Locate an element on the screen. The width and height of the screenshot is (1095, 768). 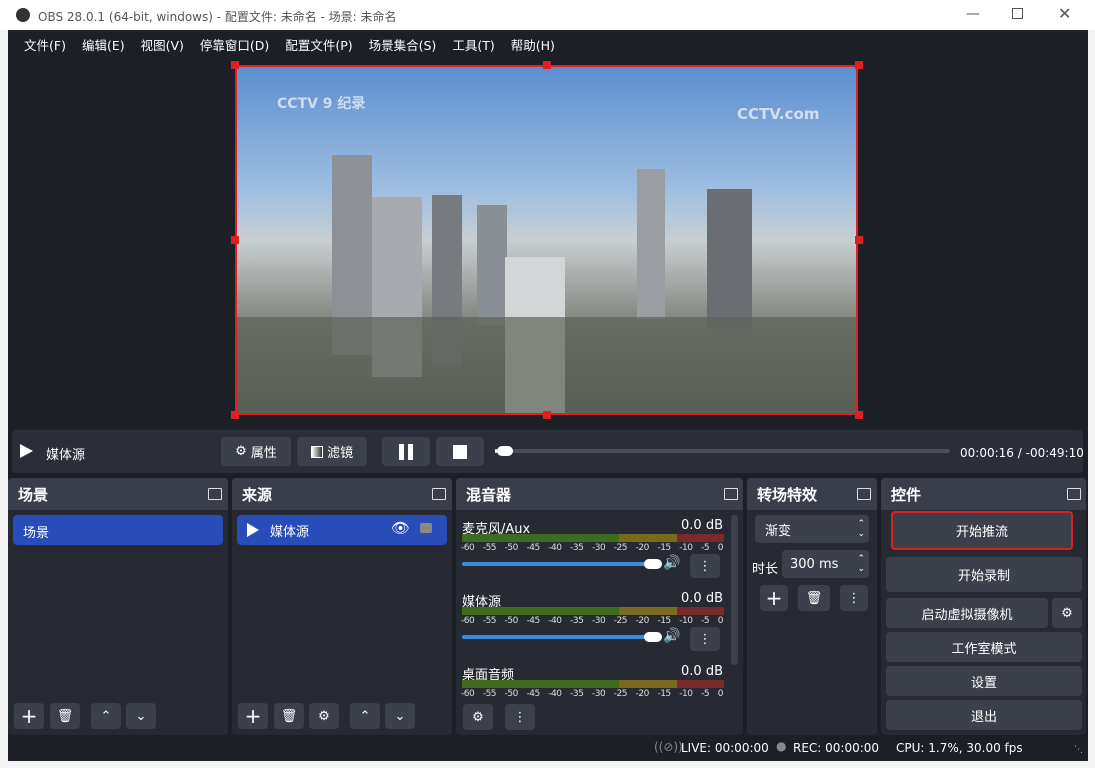
menu-edit: 编辑(E) is located at coordinates (103, 44).